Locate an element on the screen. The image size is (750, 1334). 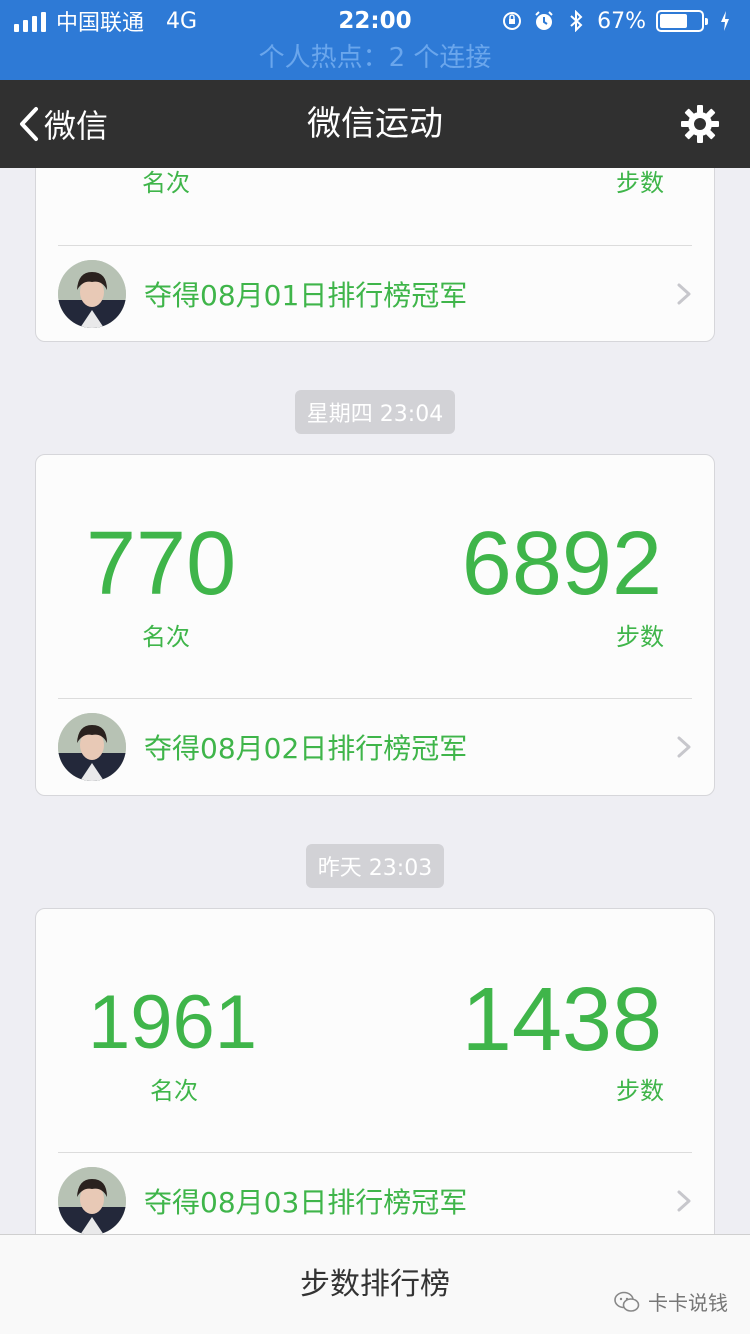
champion-row: 夺得08月01日排行榜冠军 is located at coordinates (375, 294).